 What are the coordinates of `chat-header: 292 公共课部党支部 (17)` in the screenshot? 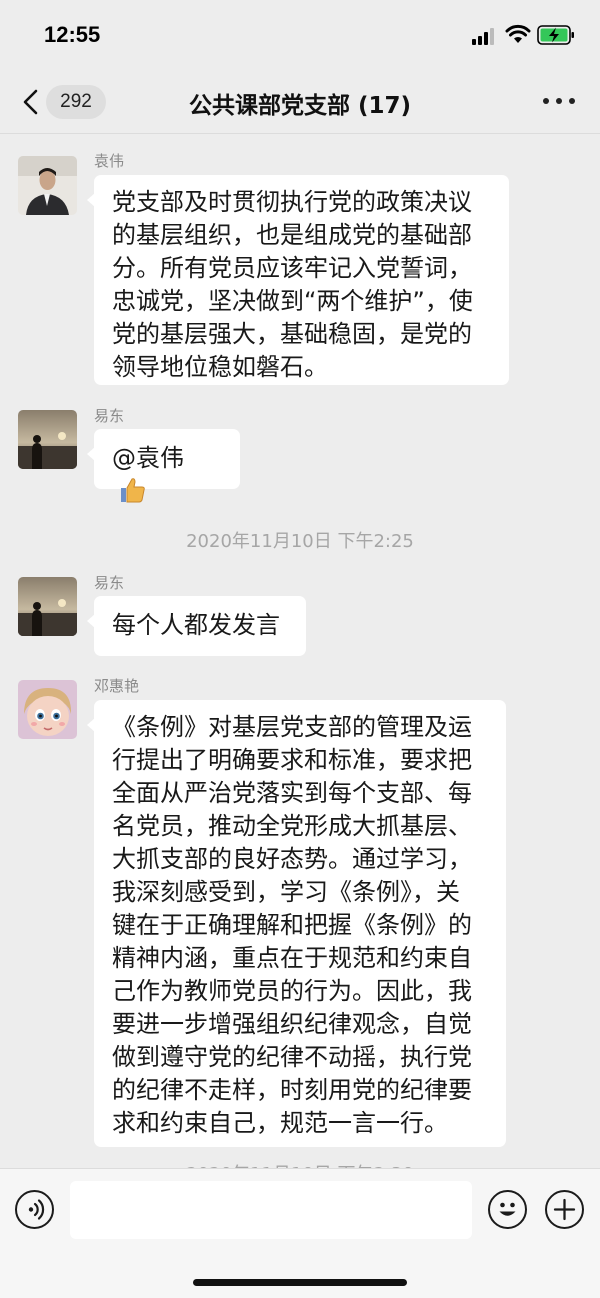 It's located at (300, 102).